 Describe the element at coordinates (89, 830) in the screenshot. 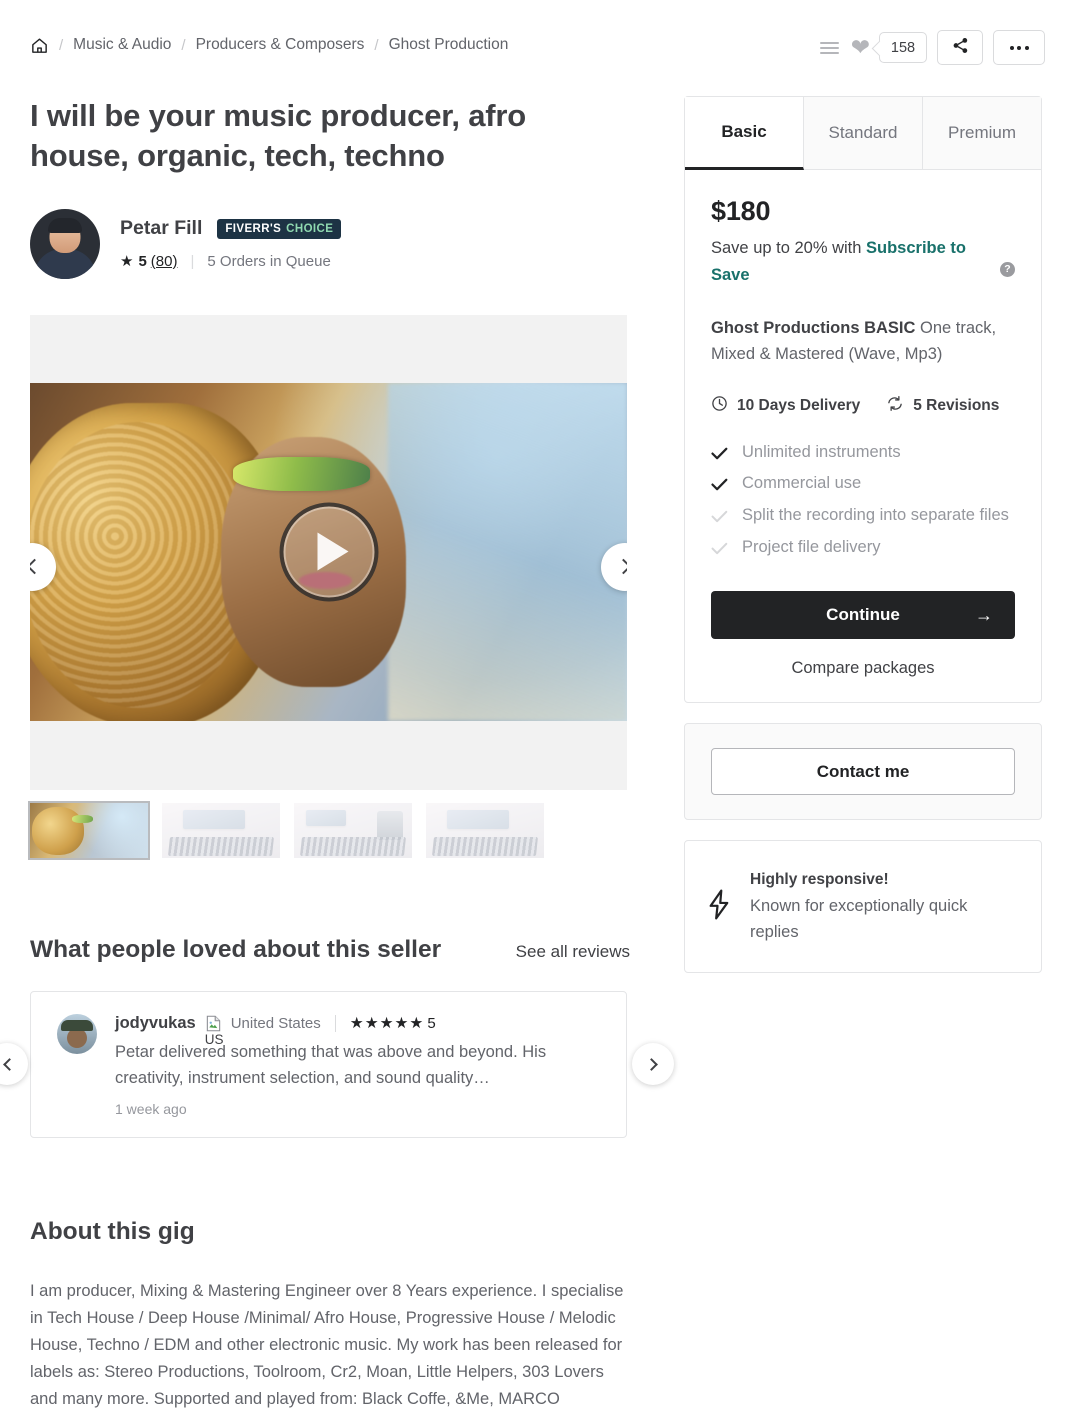

I see `thumbnail-video` at that location.